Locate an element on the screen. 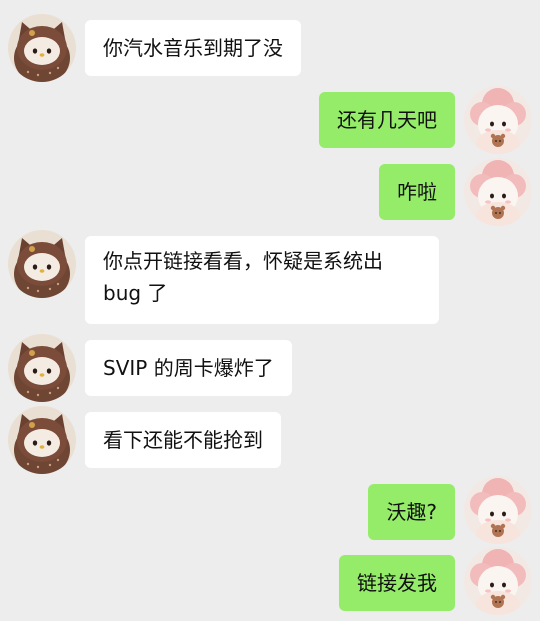 Image resolution: width=540 pixels, height=621 pixels. message-text: 你汽水音乐到期了没 is located at coordinates (193, 48).